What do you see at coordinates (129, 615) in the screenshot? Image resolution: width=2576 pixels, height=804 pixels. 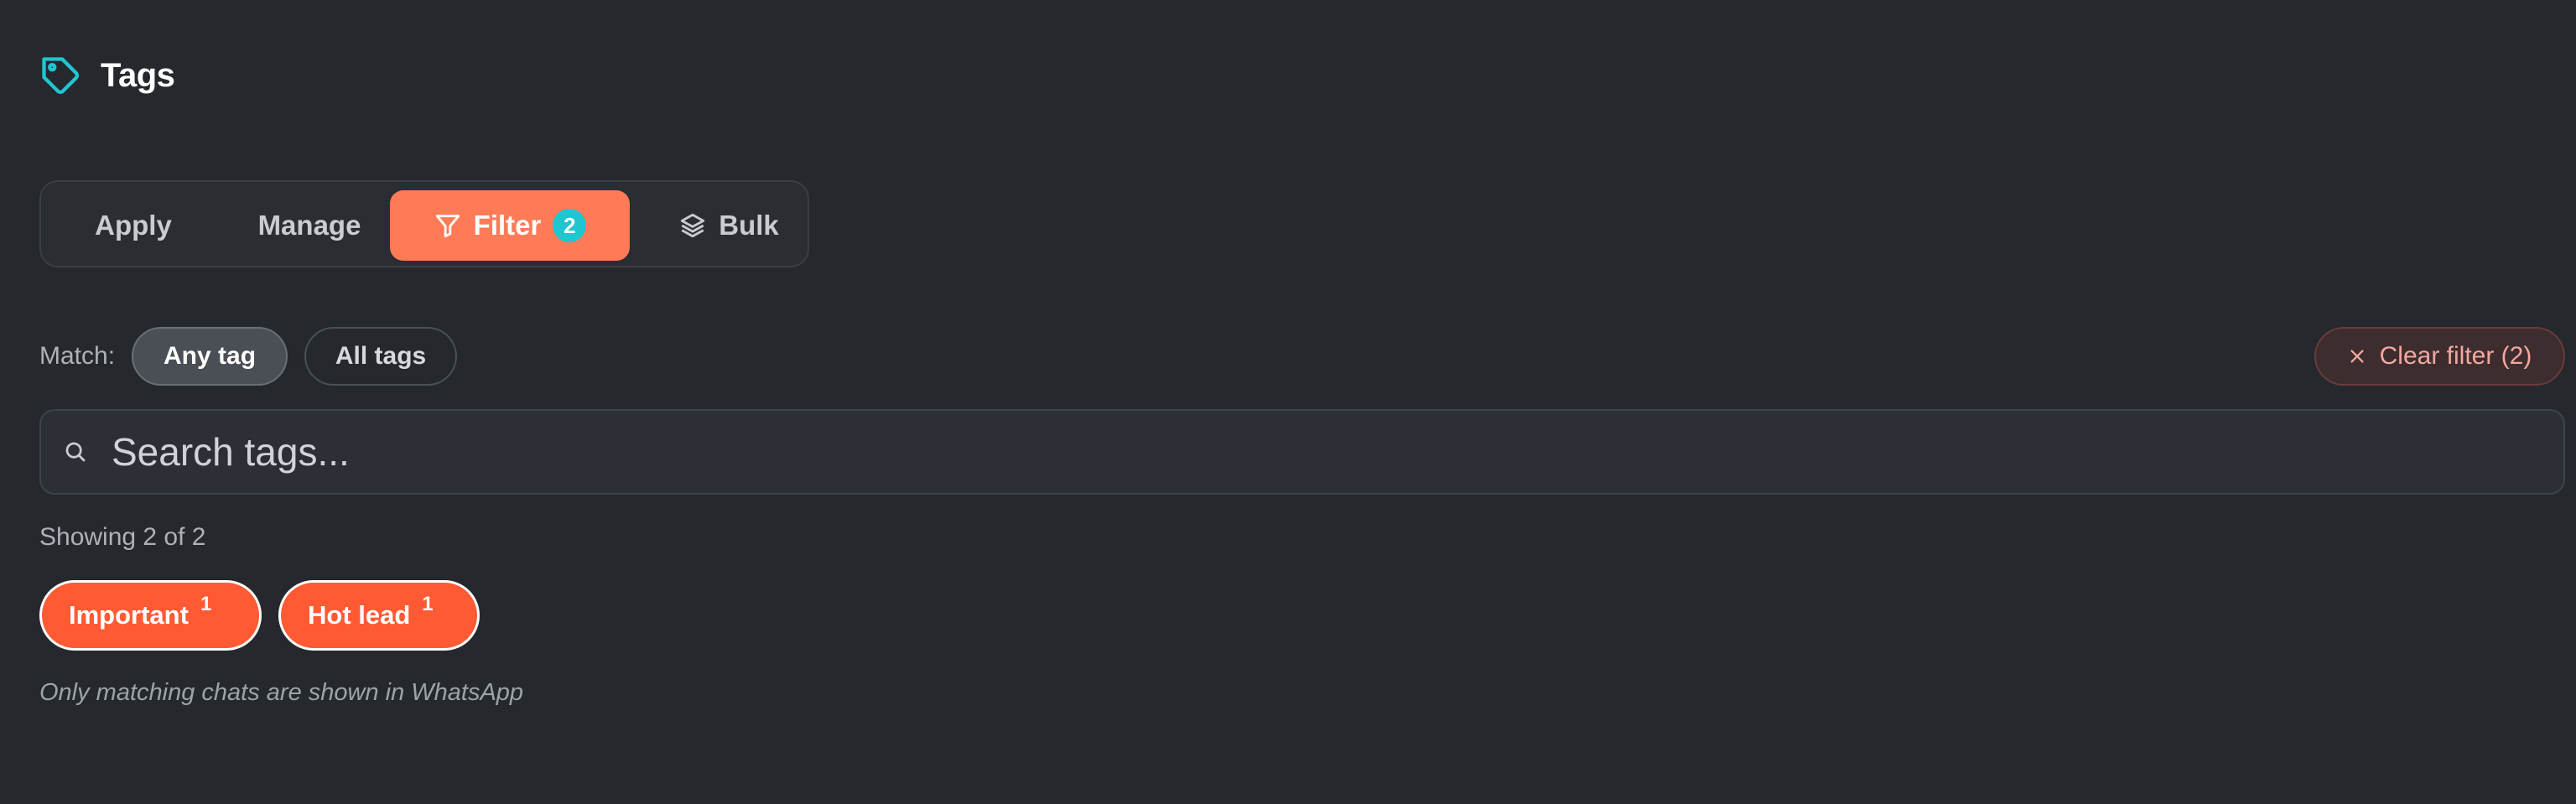 I see `tag-chip-label: Important` at bounding box center [129, 615].